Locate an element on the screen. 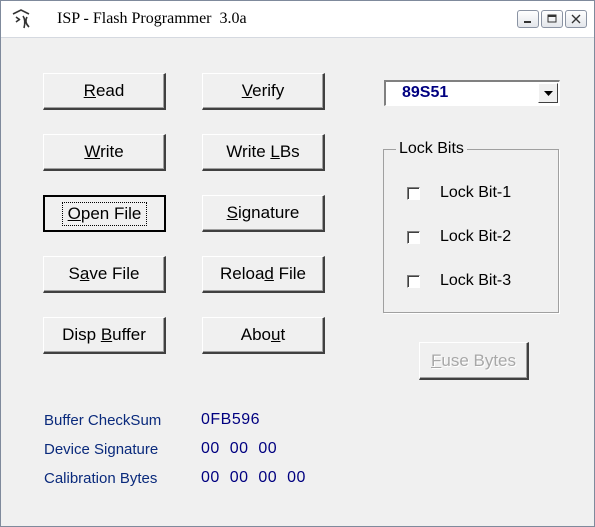  save-file-label: Save File is located at coordinates (104, 273).